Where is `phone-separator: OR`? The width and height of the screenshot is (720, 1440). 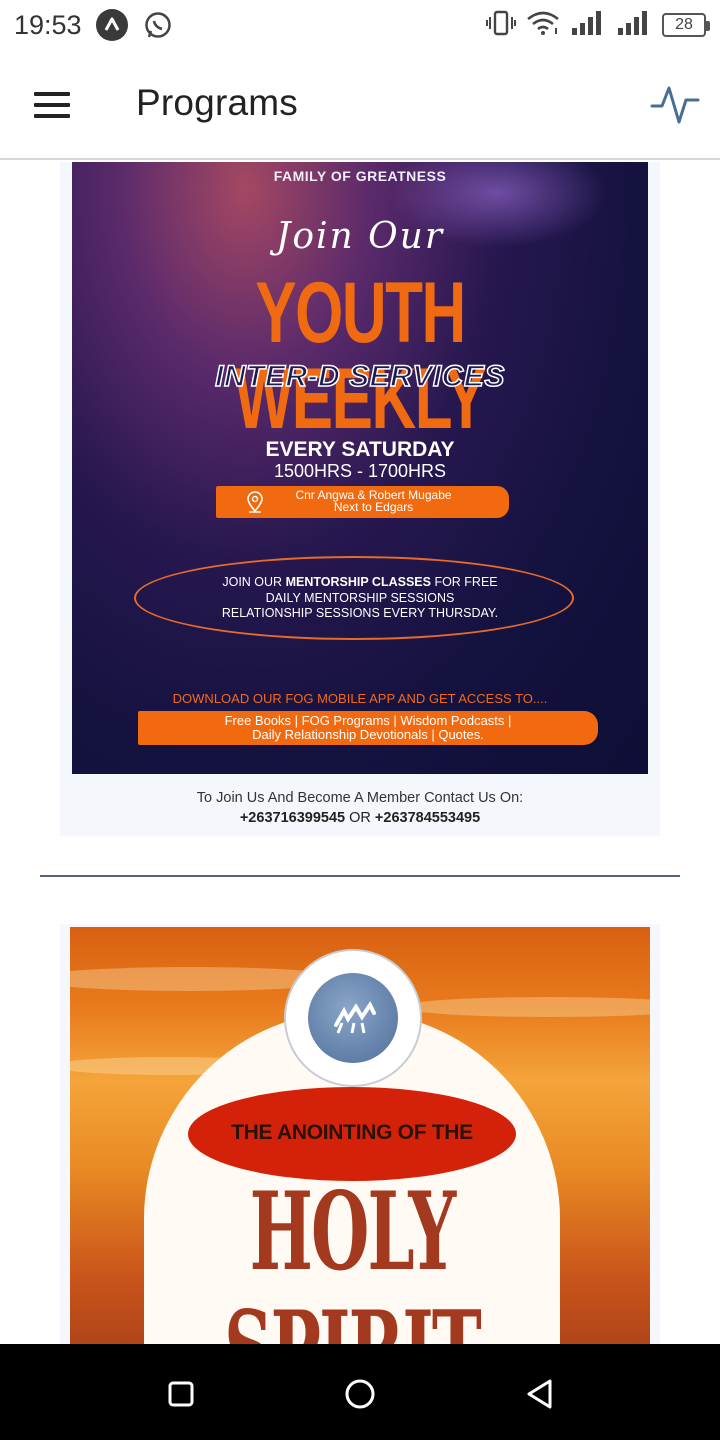
phone-separator: OR is located at coordinates (360, 818).